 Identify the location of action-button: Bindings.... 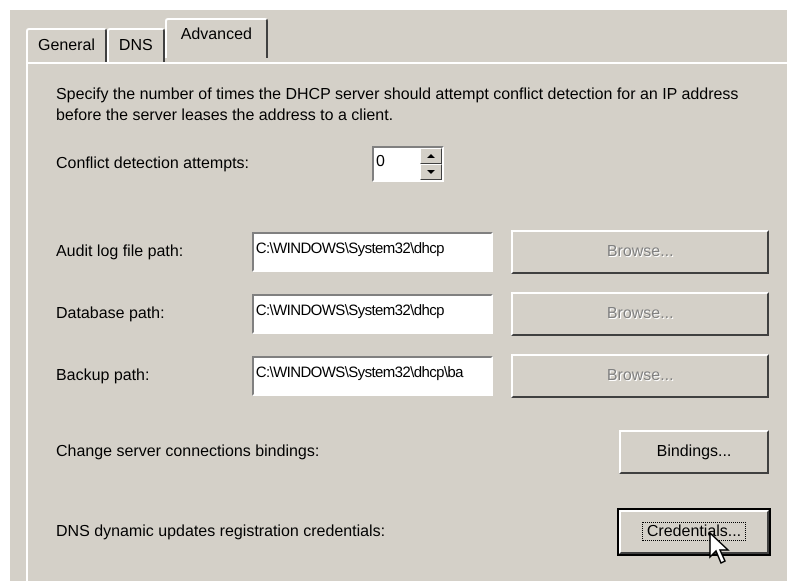
(694, 452).